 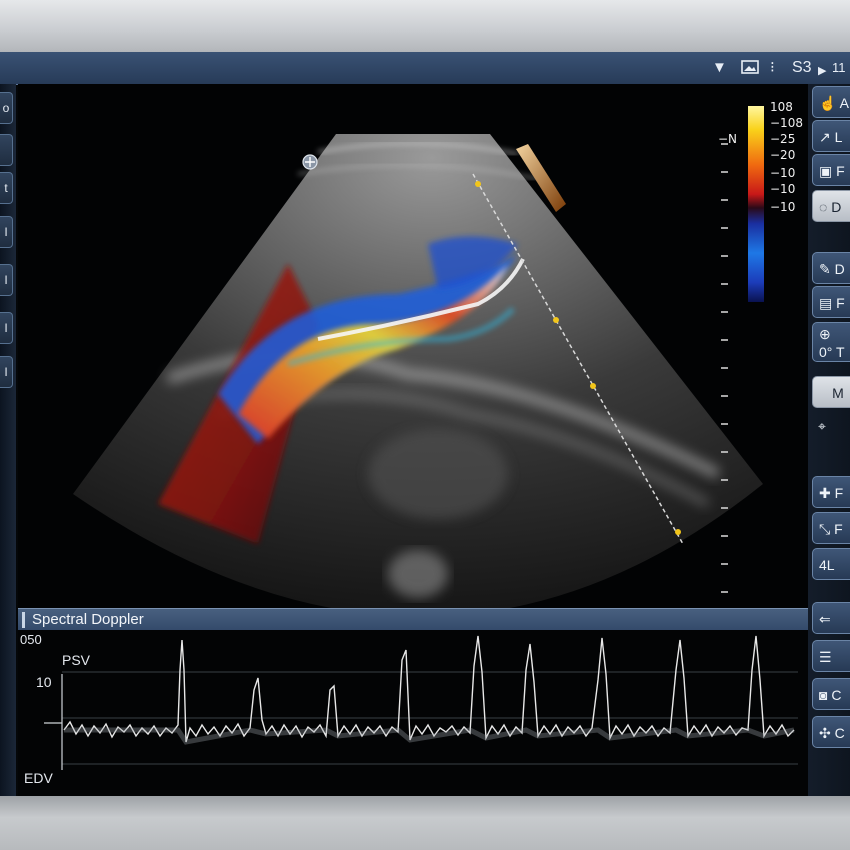 I want to click on plus-button: ✚ F, so click(x=831, y=492).